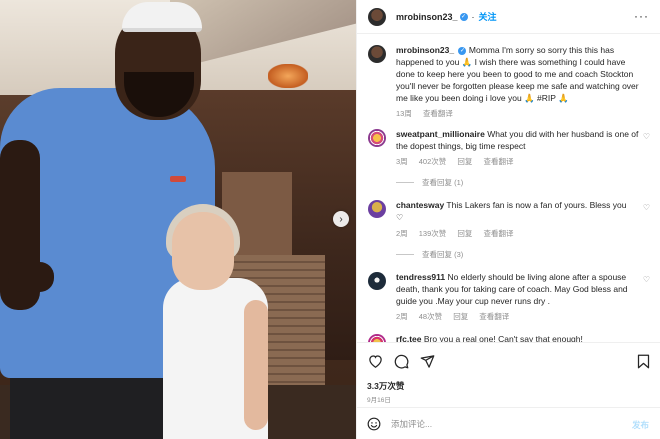 This screenshot has width=660, height=439. What do you see at coordinates (409, 338) in the screenshot?
I see `comment-username: rfc.tee` at bounding box center [409, 338].